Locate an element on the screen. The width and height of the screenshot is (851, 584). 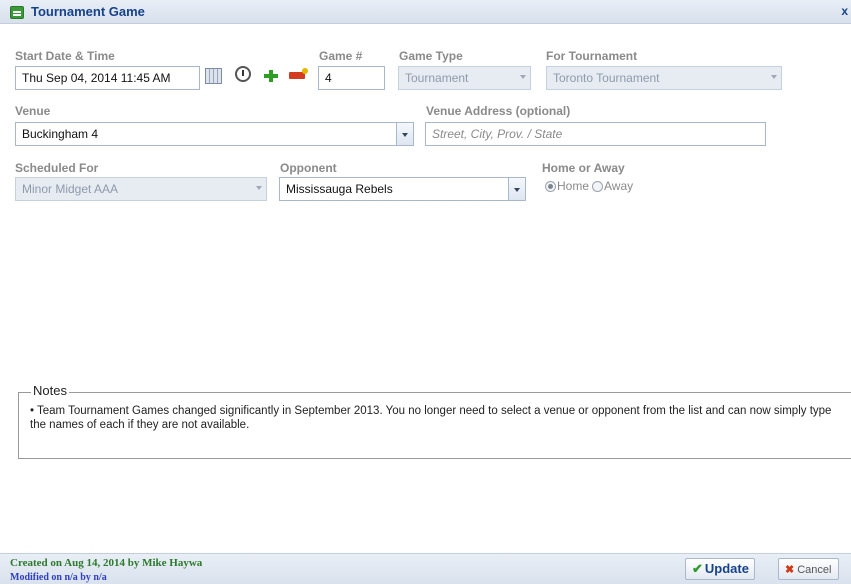
created-info: Created on Aug 14, 2014 by Mike Haywa is located at coordinates (106, 563).